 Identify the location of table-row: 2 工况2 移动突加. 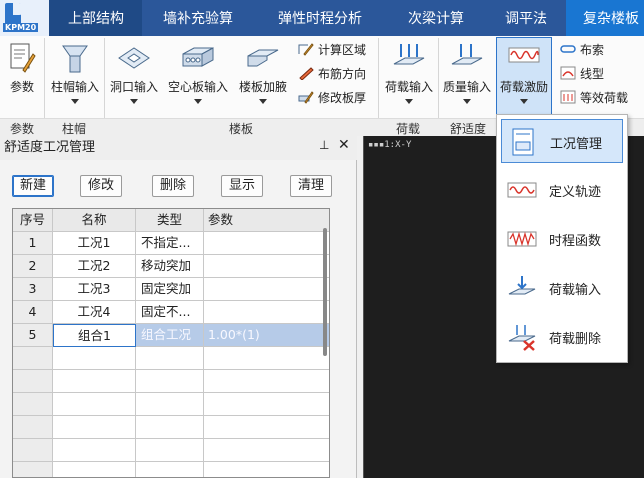
(171, 266).